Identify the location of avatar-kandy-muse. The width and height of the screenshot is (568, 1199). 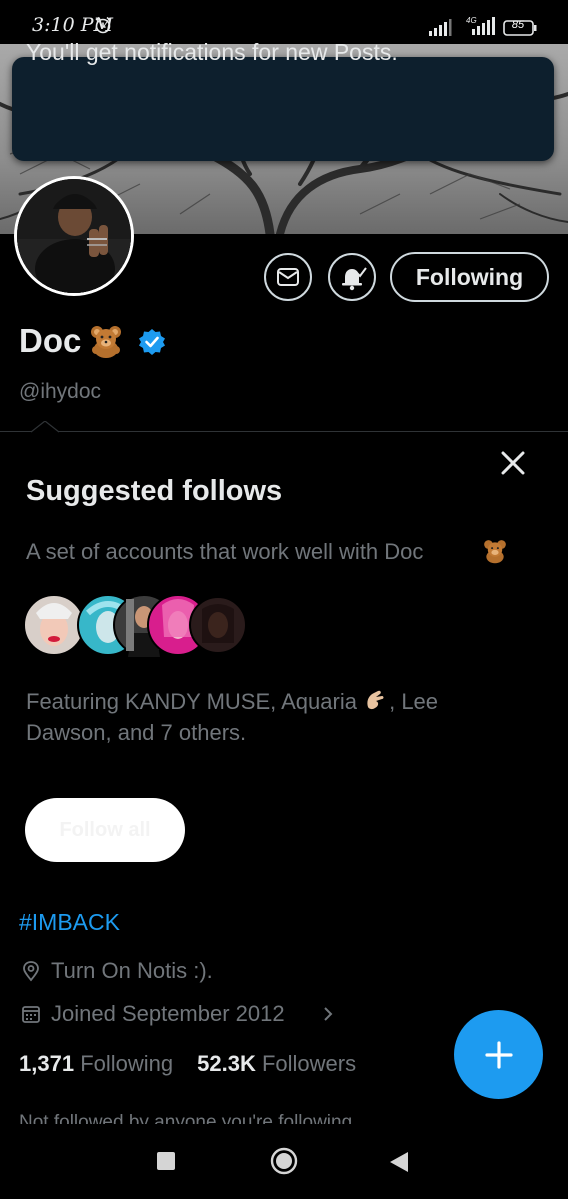
(54, 625).